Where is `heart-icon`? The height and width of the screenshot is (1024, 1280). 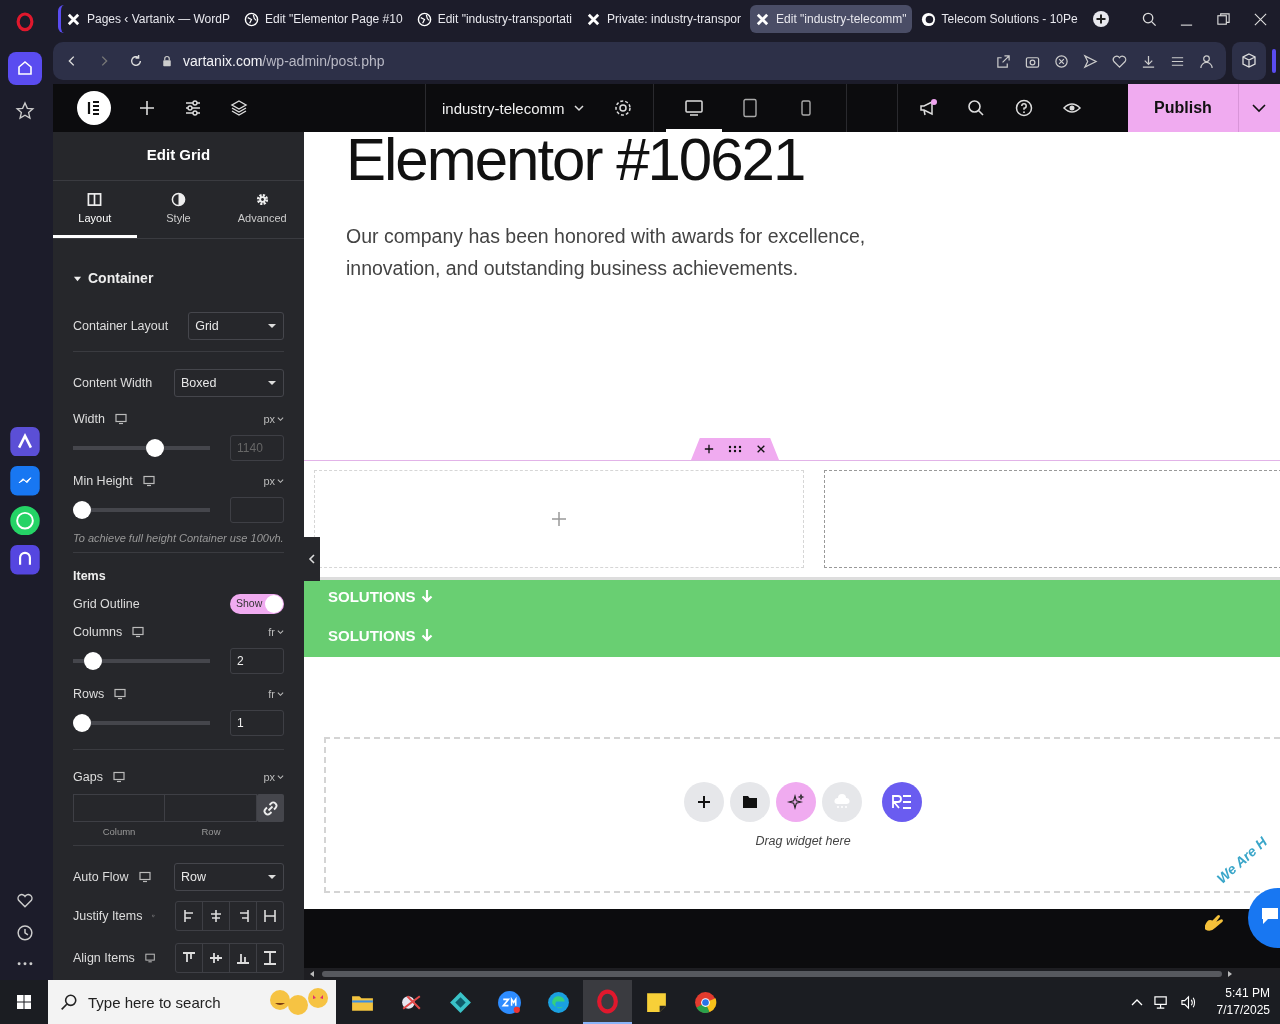 heart-icon is located at coordinates (1119, 61).